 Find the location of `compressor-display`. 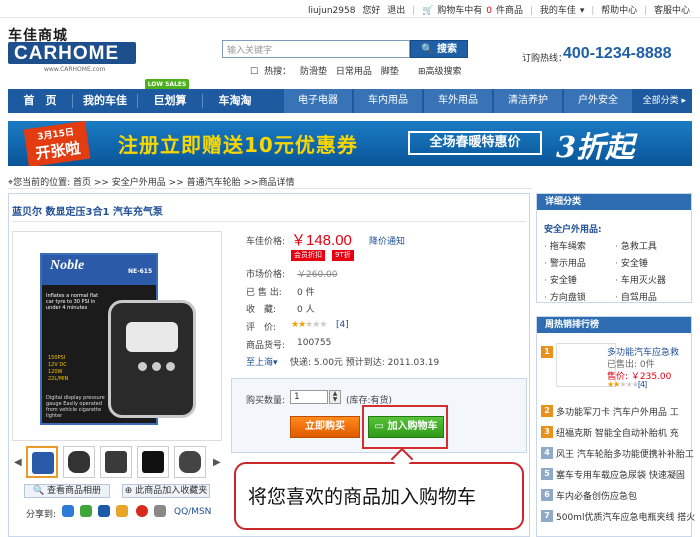

compressor-display is located at coordinates (152, 337).